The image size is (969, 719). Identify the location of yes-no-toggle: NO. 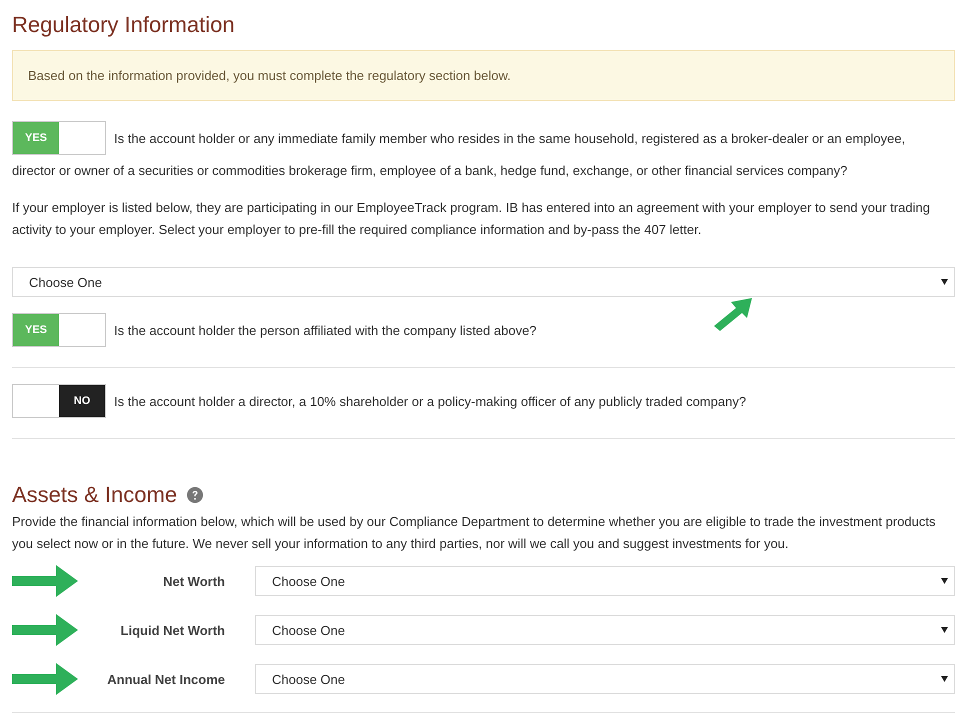
(59, 401).